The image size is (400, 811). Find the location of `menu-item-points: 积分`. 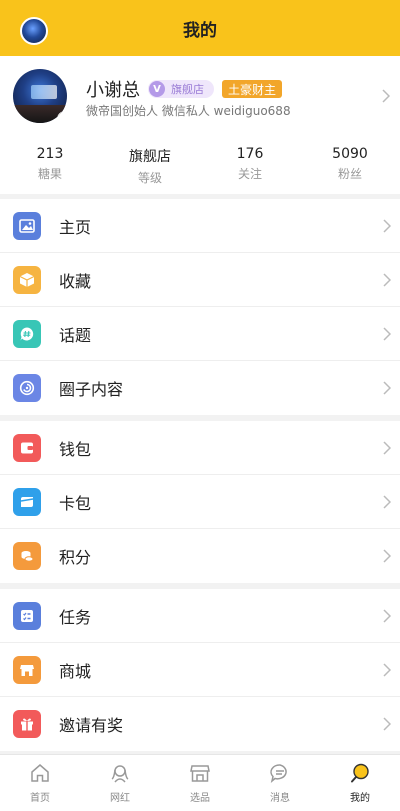

menu-item-points: 积分 is located at coordinates (200, 556).